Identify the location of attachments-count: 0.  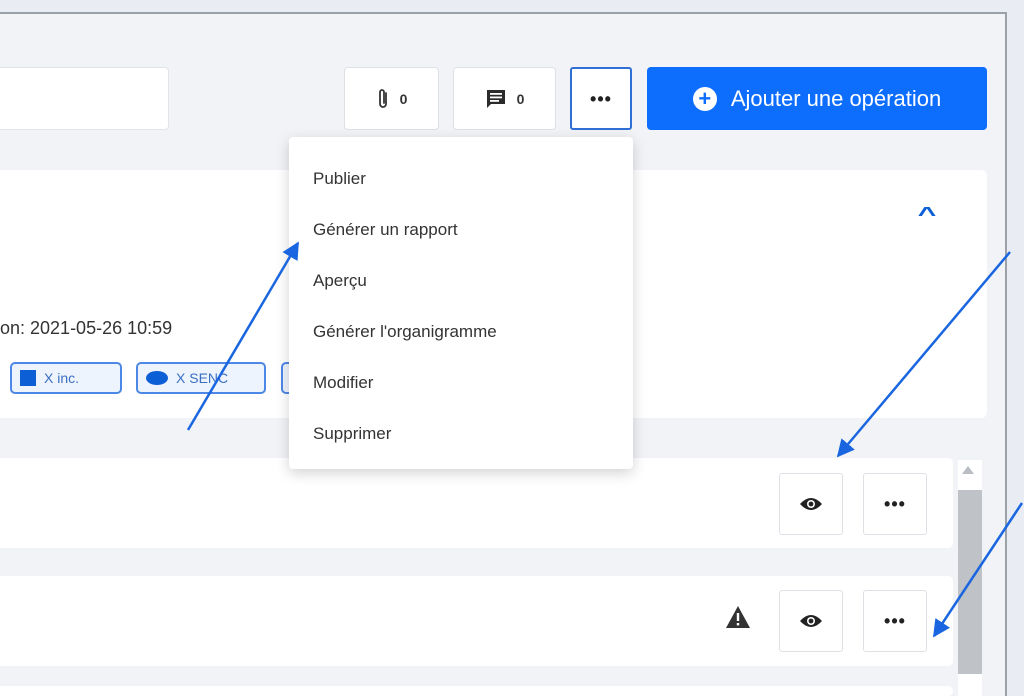
(403, 98).